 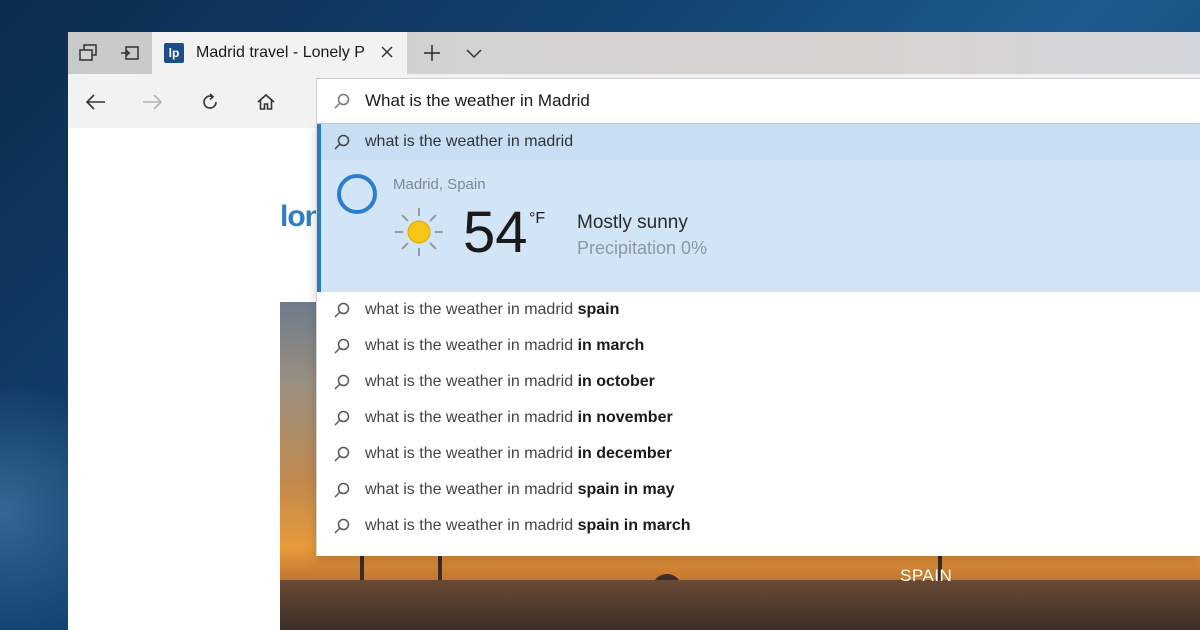 I want to click on tabs-aside-button, so click(x=88, y=53).